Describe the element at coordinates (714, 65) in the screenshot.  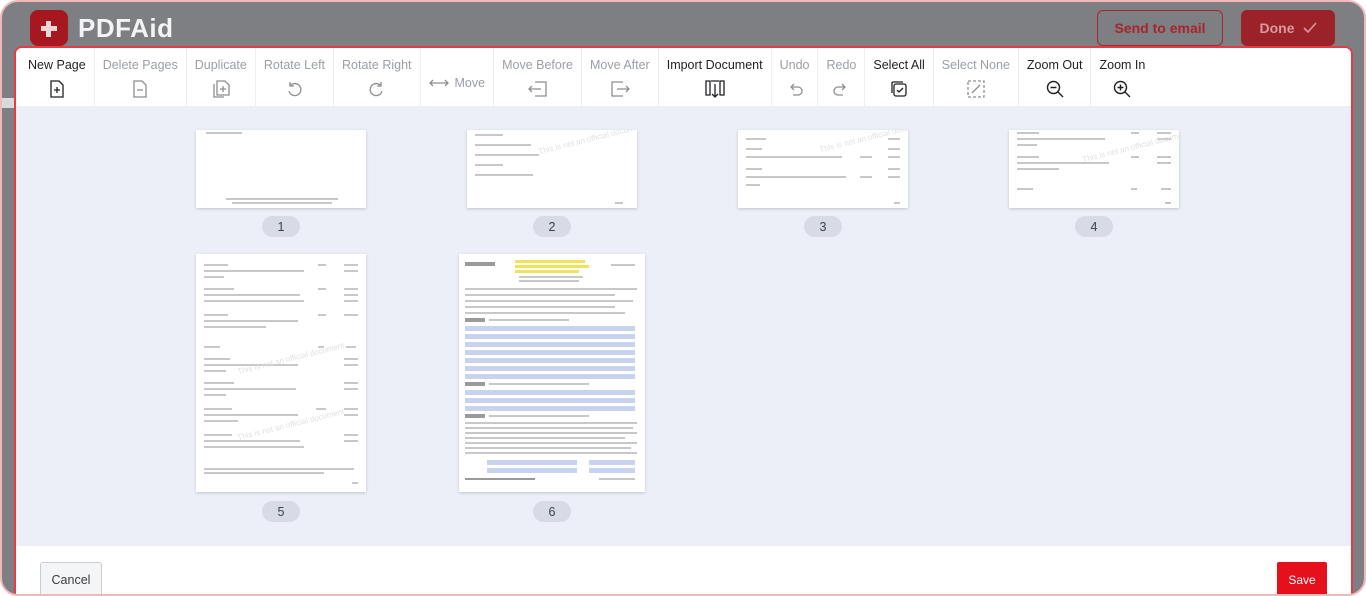
I see `import-document-label: Import Document` at that location.